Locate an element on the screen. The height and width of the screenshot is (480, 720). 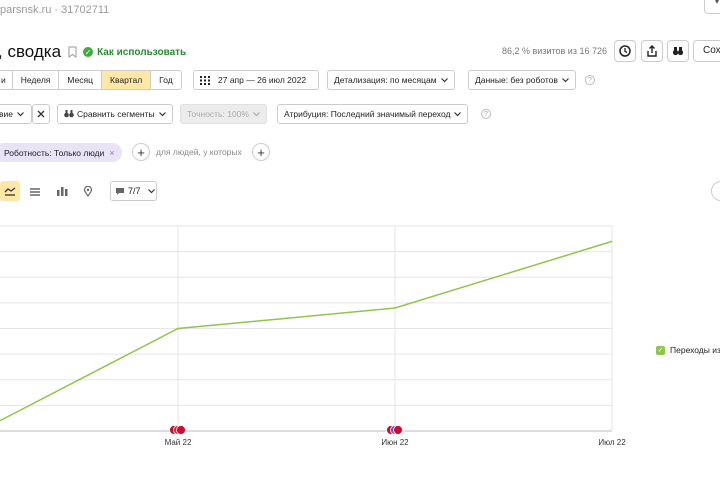
column-chart-icon is located at coordinates (62, 191).